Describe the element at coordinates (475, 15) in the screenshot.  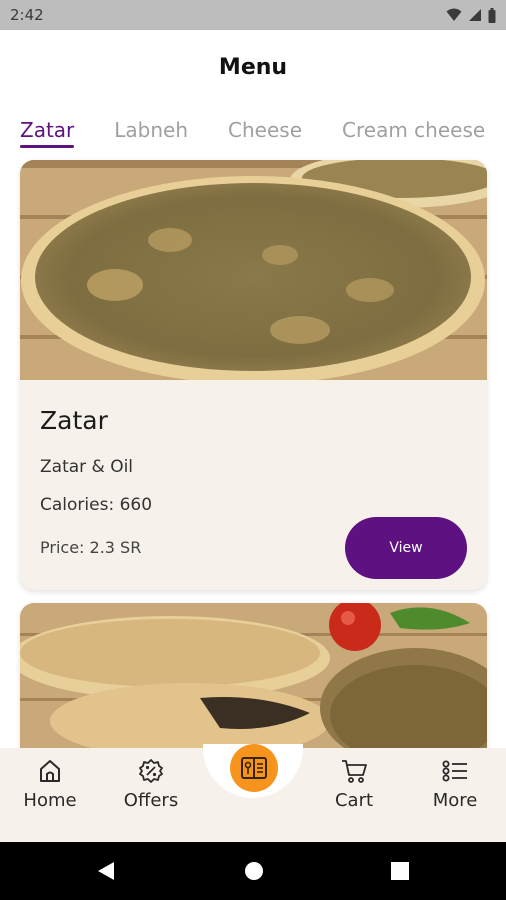
I see `signal-icon` at that location.